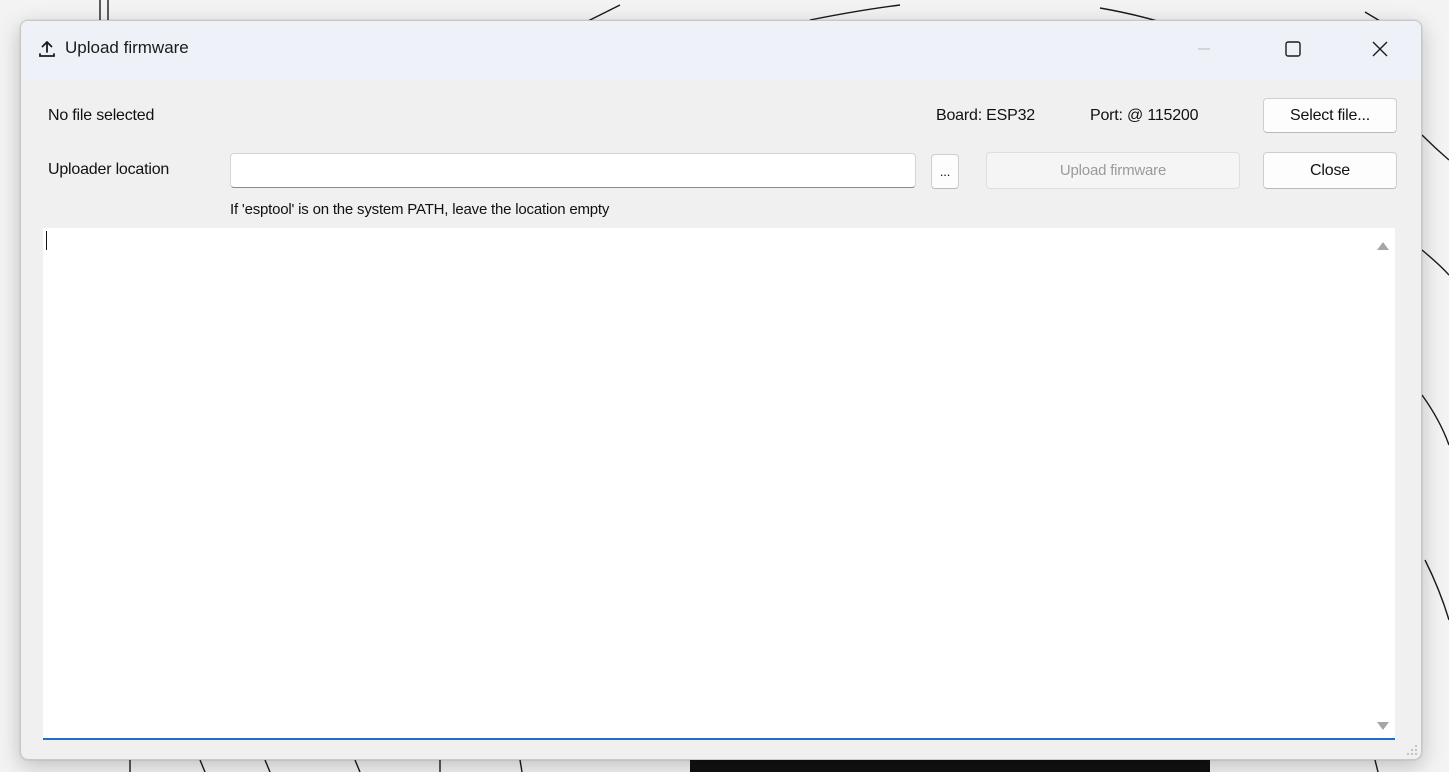  Describe the element at coordinates (47, 49) in the screenshot. I see `upload-icon` at that location.